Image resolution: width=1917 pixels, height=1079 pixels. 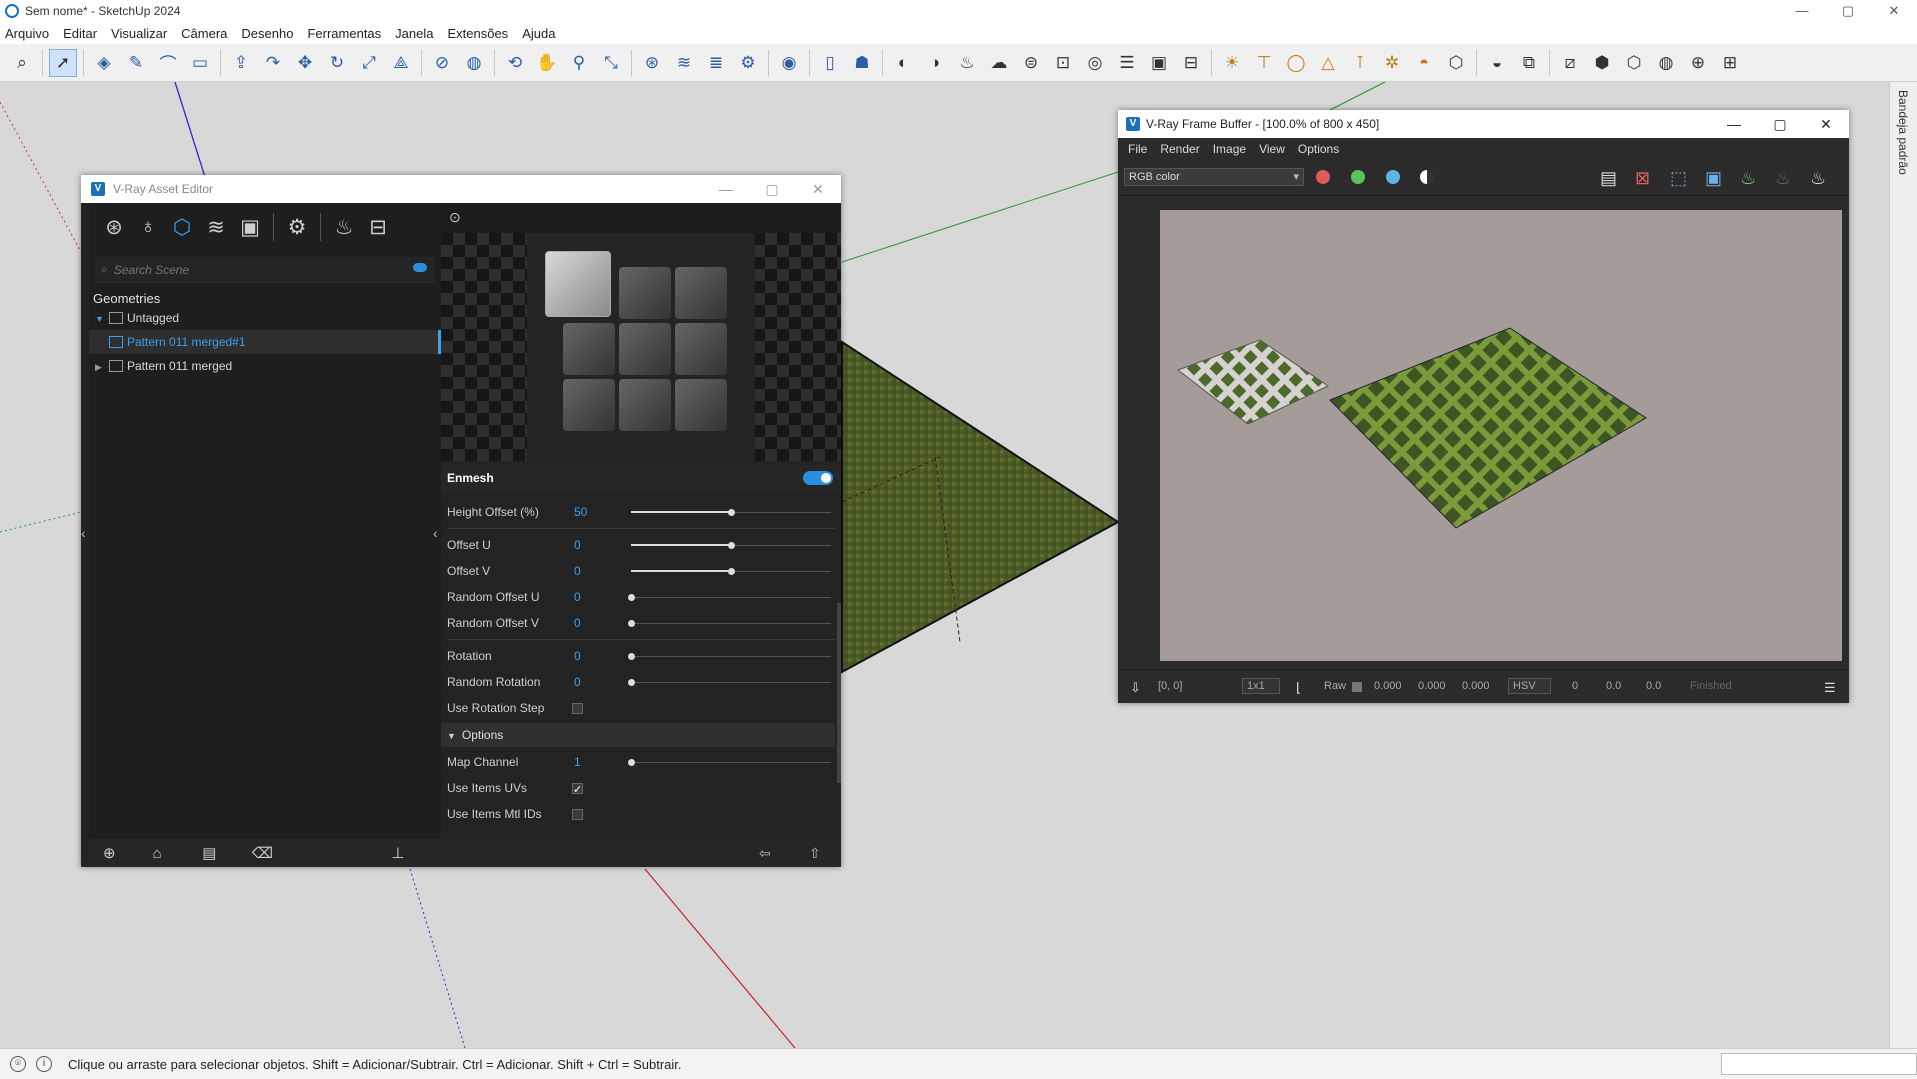 What do you see at coordinates (830, 63) in the screenshot?
I see `new-file-icon: ▯` at bounding box center [830, 63].